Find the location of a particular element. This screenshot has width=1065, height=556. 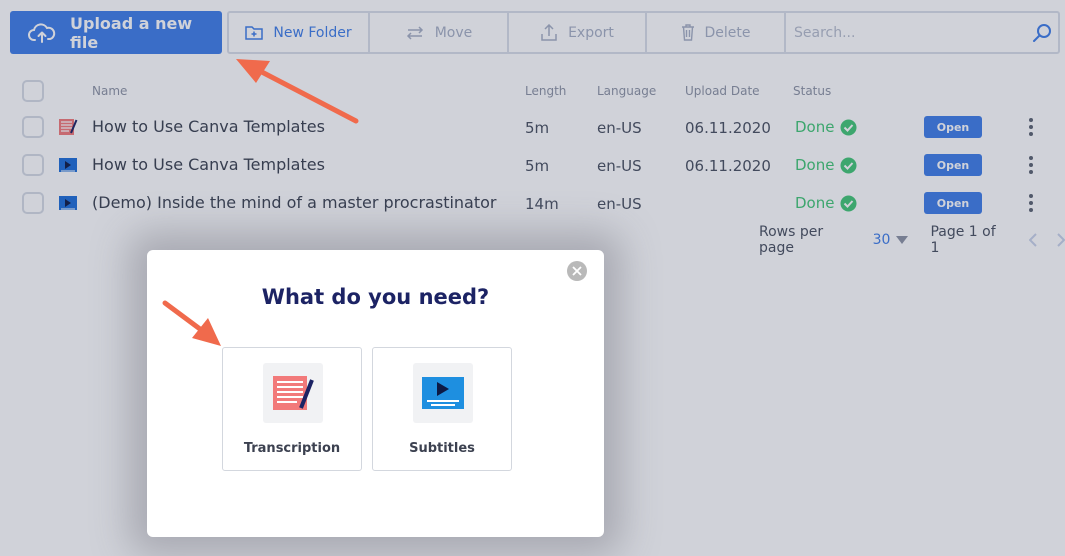

subtitles-icon-box is located at coordinates (443, 393).